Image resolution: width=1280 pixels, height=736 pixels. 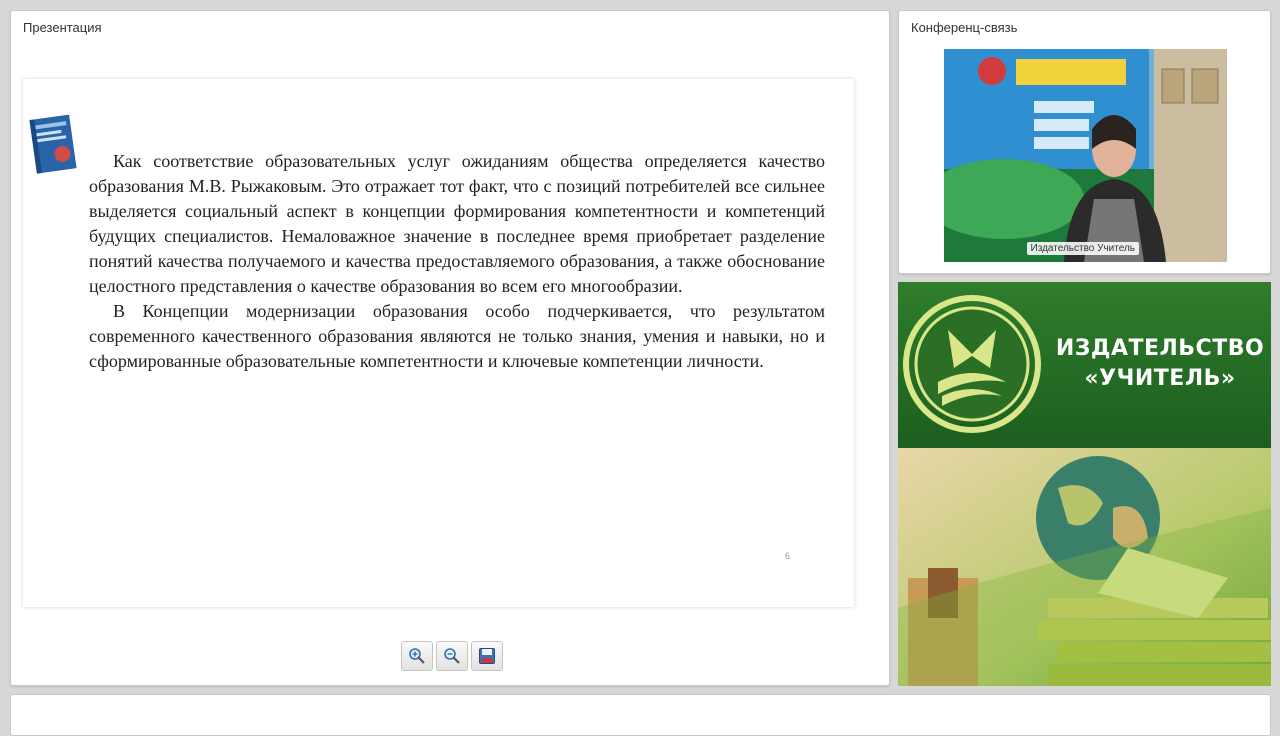 I want to click on publisher-banner: ИЗДАТЕЛЬСТВО «УЧИТЕЛЬ», so click(x=1084, y=365).